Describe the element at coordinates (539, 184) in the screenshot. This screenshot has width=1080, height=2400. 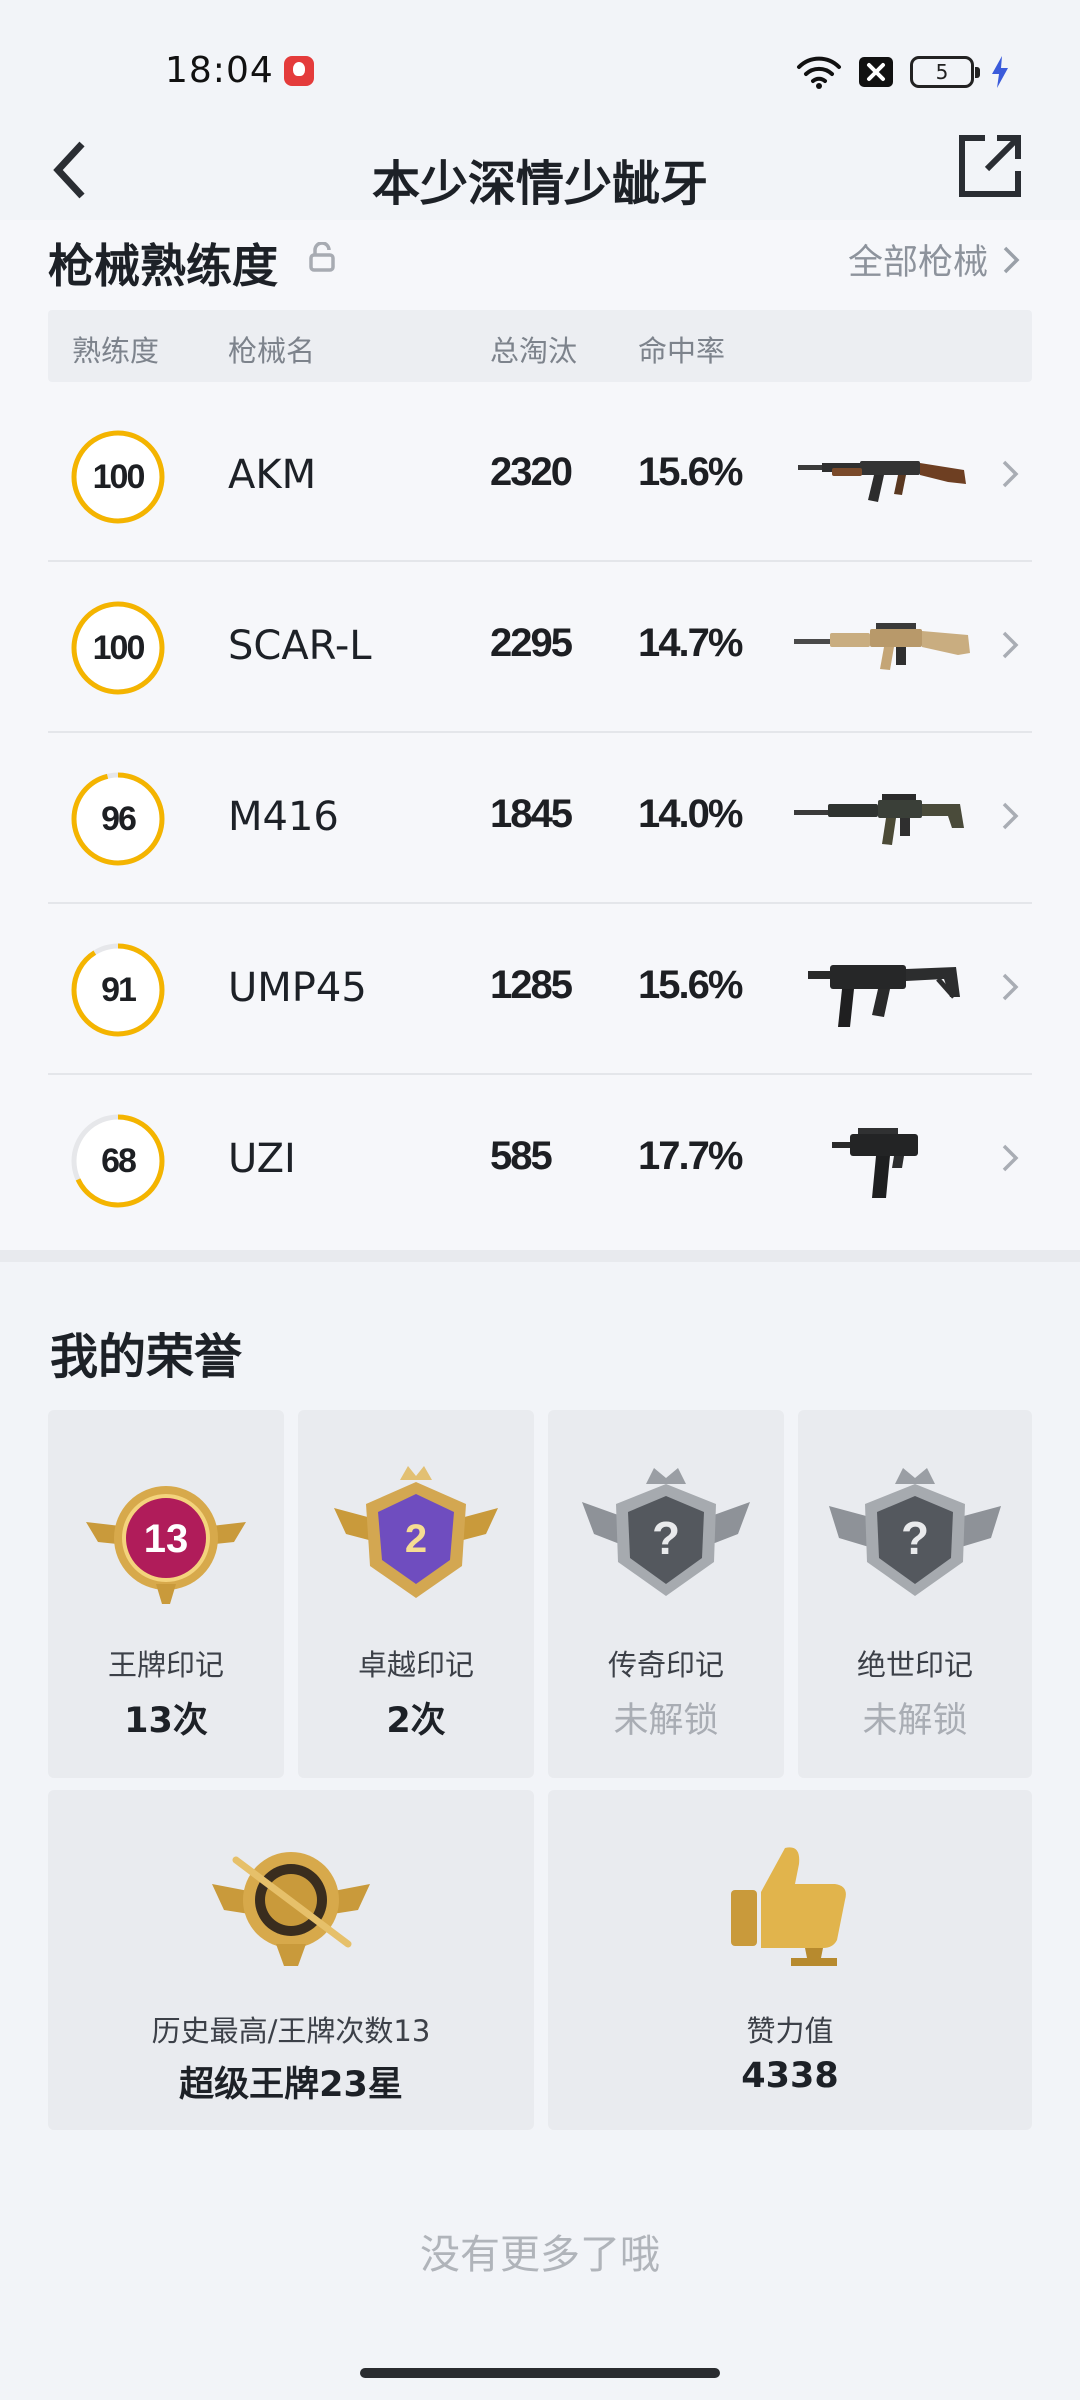
I see `page-title: 本少深情少龇牙` at that location.